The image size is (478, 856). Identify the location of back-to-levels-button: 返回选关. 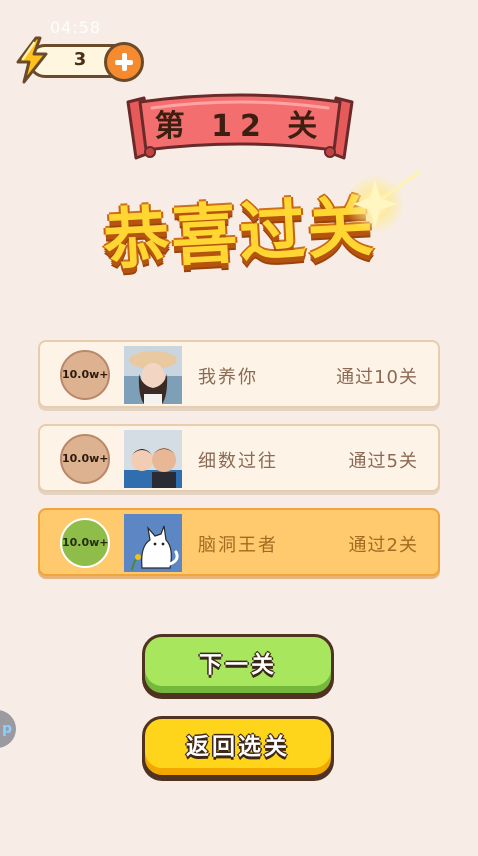
(238, 747).